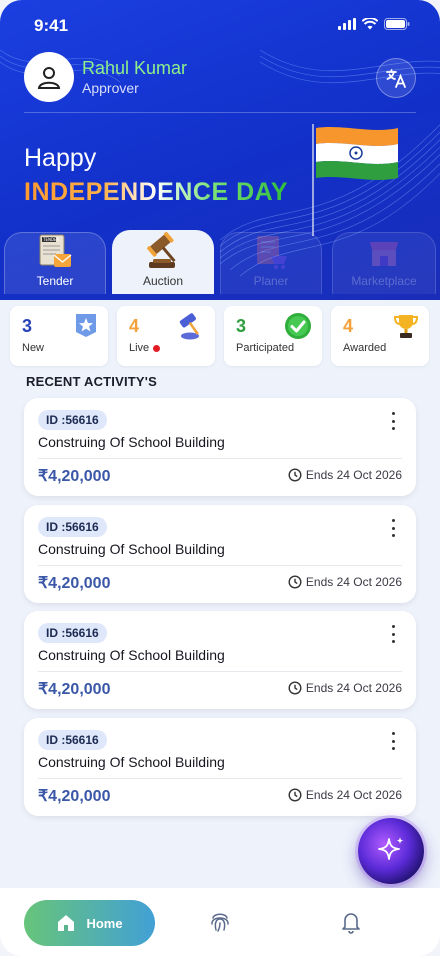 The image size is (440, 956). Describe the element at coordinates (163, 281) in the screenshot. I see `tab-label: Auction` at that location.